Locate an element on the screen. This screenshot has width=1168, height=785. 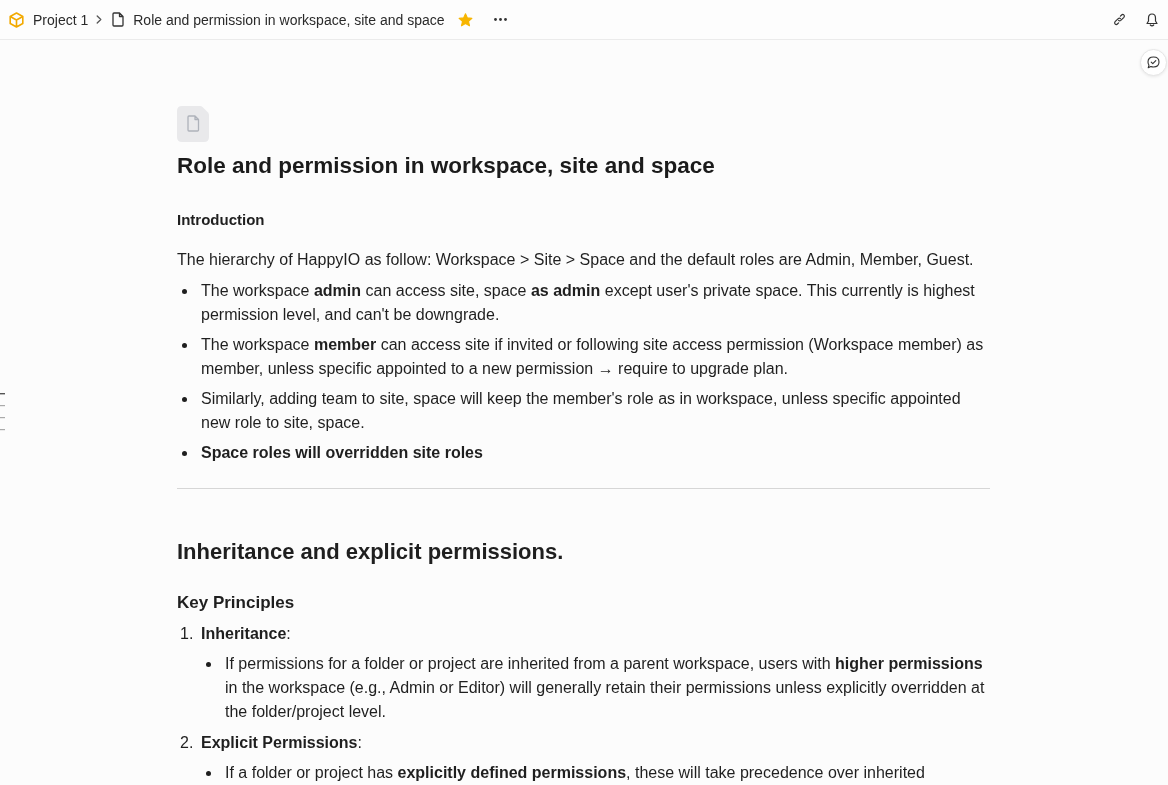
chat-check-icon is located at coordinates (1153, 62).